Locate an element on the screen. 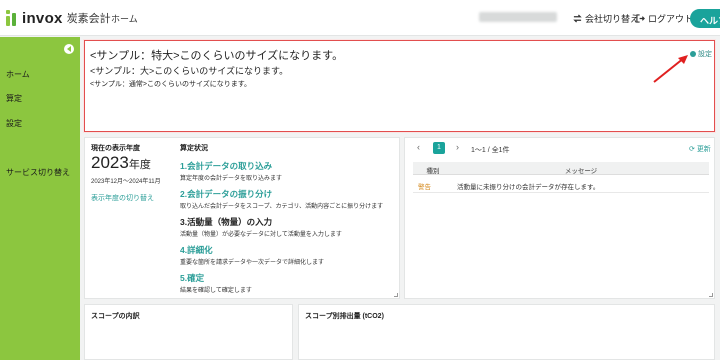 Image resolution: width=720 pixels, height=360 pixels. switch-company-label: 会社切り替え is located at coordinates (612, 19).